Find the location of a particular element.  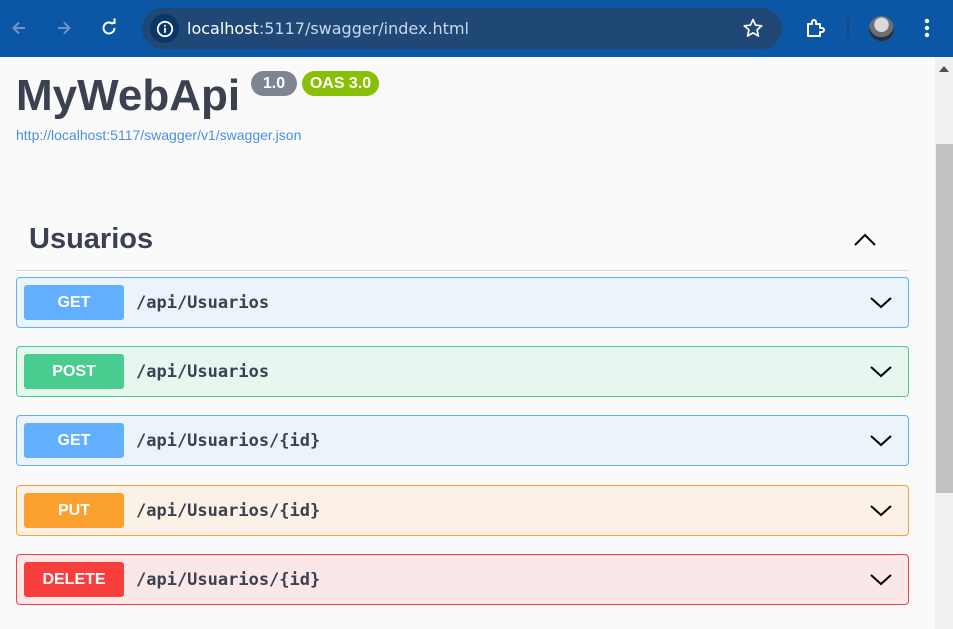

back-arrow-icon is located at coordinates (18, 28).